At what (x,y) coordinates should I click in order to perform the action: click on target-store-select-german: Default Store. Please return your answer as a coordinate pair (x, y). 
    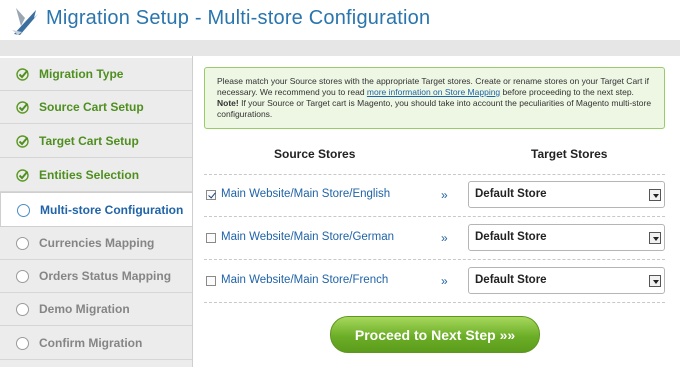
    Looking at the image, I should click on (566, 237).